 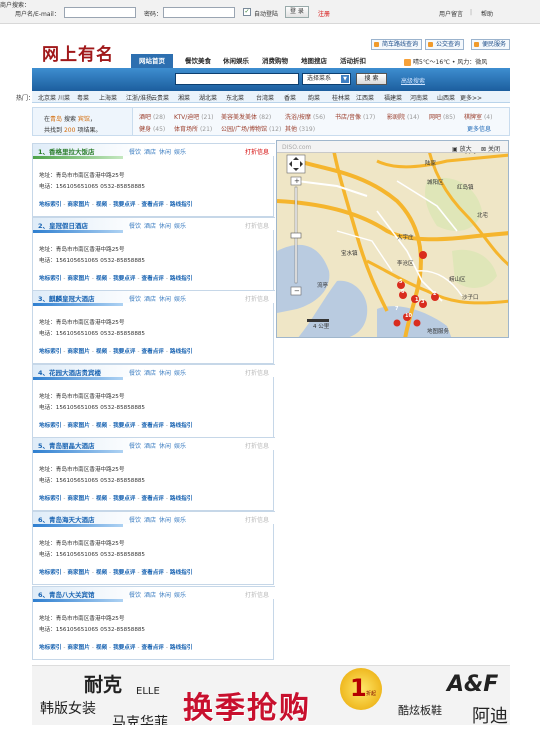 I want to click on map-marker: 1, so click(x=416, y=300).